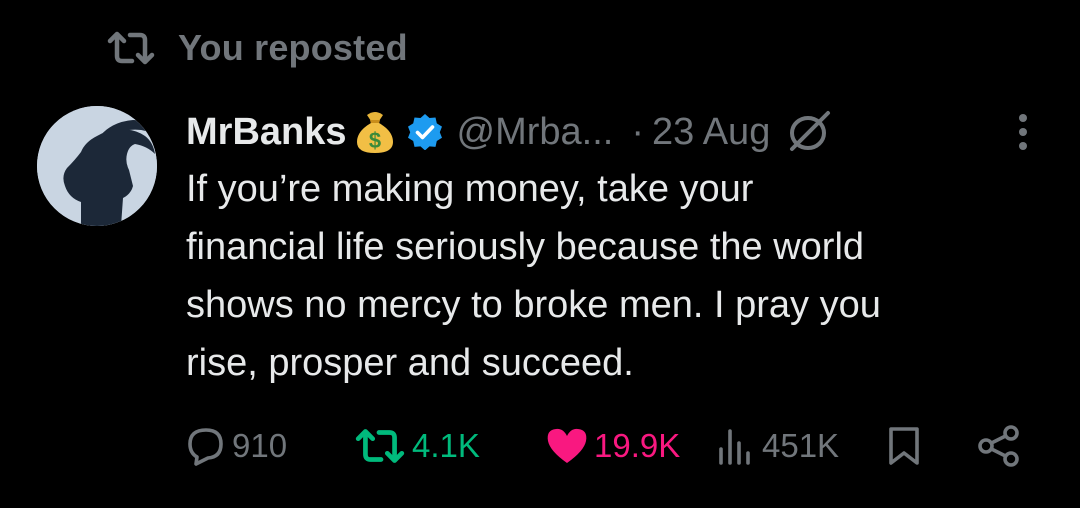 This screenshot has width=1080, height=508. I want to click on tweet-header: MrBanks $ @Mrba... · 23 Aug, so click(611, 132).